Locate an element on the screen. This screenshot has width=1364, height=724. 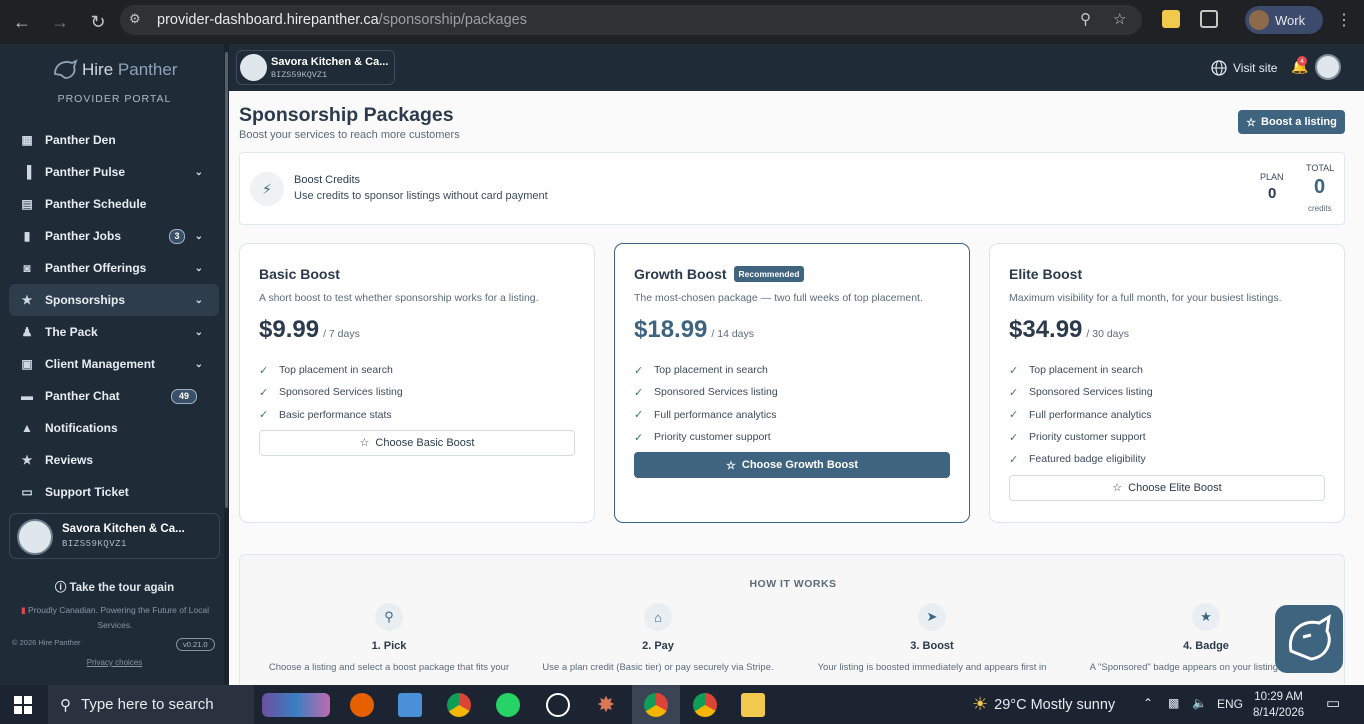
sidebar-item-panther-schedule: ▤ Panther Schedule is located at coordinates (114, 204).